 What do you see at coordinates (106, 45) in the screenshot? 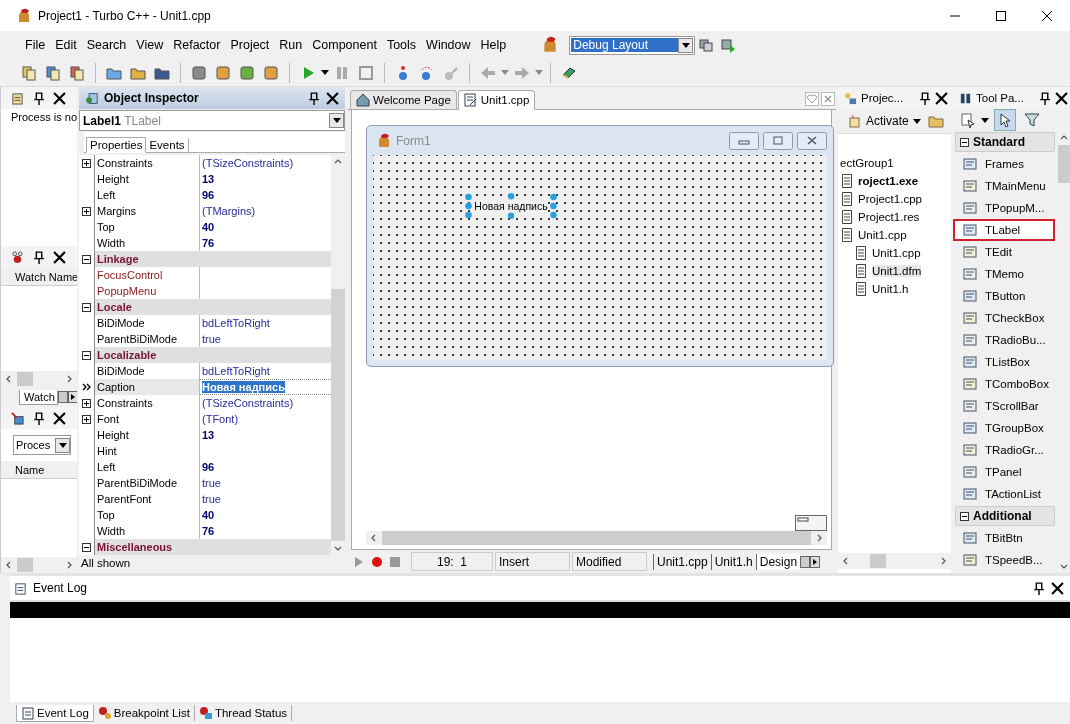
I see `menu-item: Search` at bounding box center [106, 45].